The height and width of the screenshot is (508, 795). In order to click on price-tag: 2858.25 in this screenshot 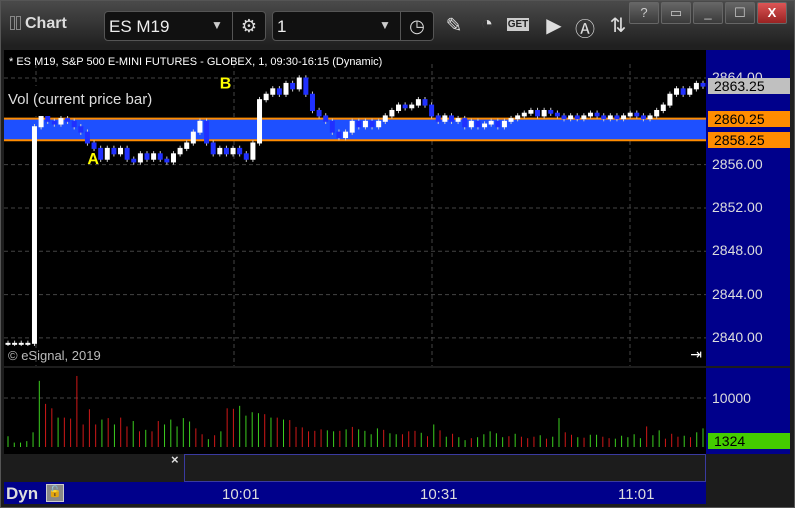, I will do `click(749, 140)`.